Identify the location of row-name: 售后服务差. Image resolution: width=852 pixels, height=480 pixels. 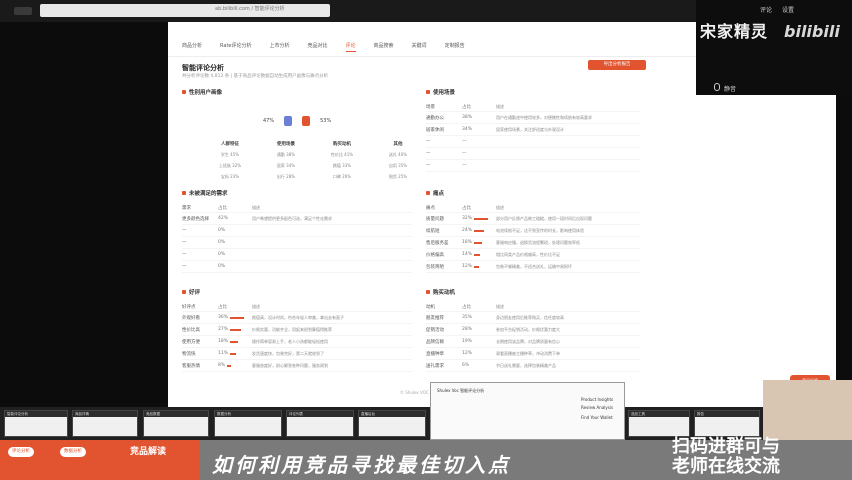
(437, 243).